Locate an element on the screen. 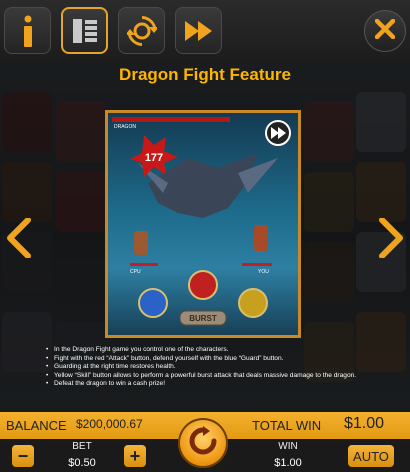  damage-number: 177 is located at coordinates (154, 158).